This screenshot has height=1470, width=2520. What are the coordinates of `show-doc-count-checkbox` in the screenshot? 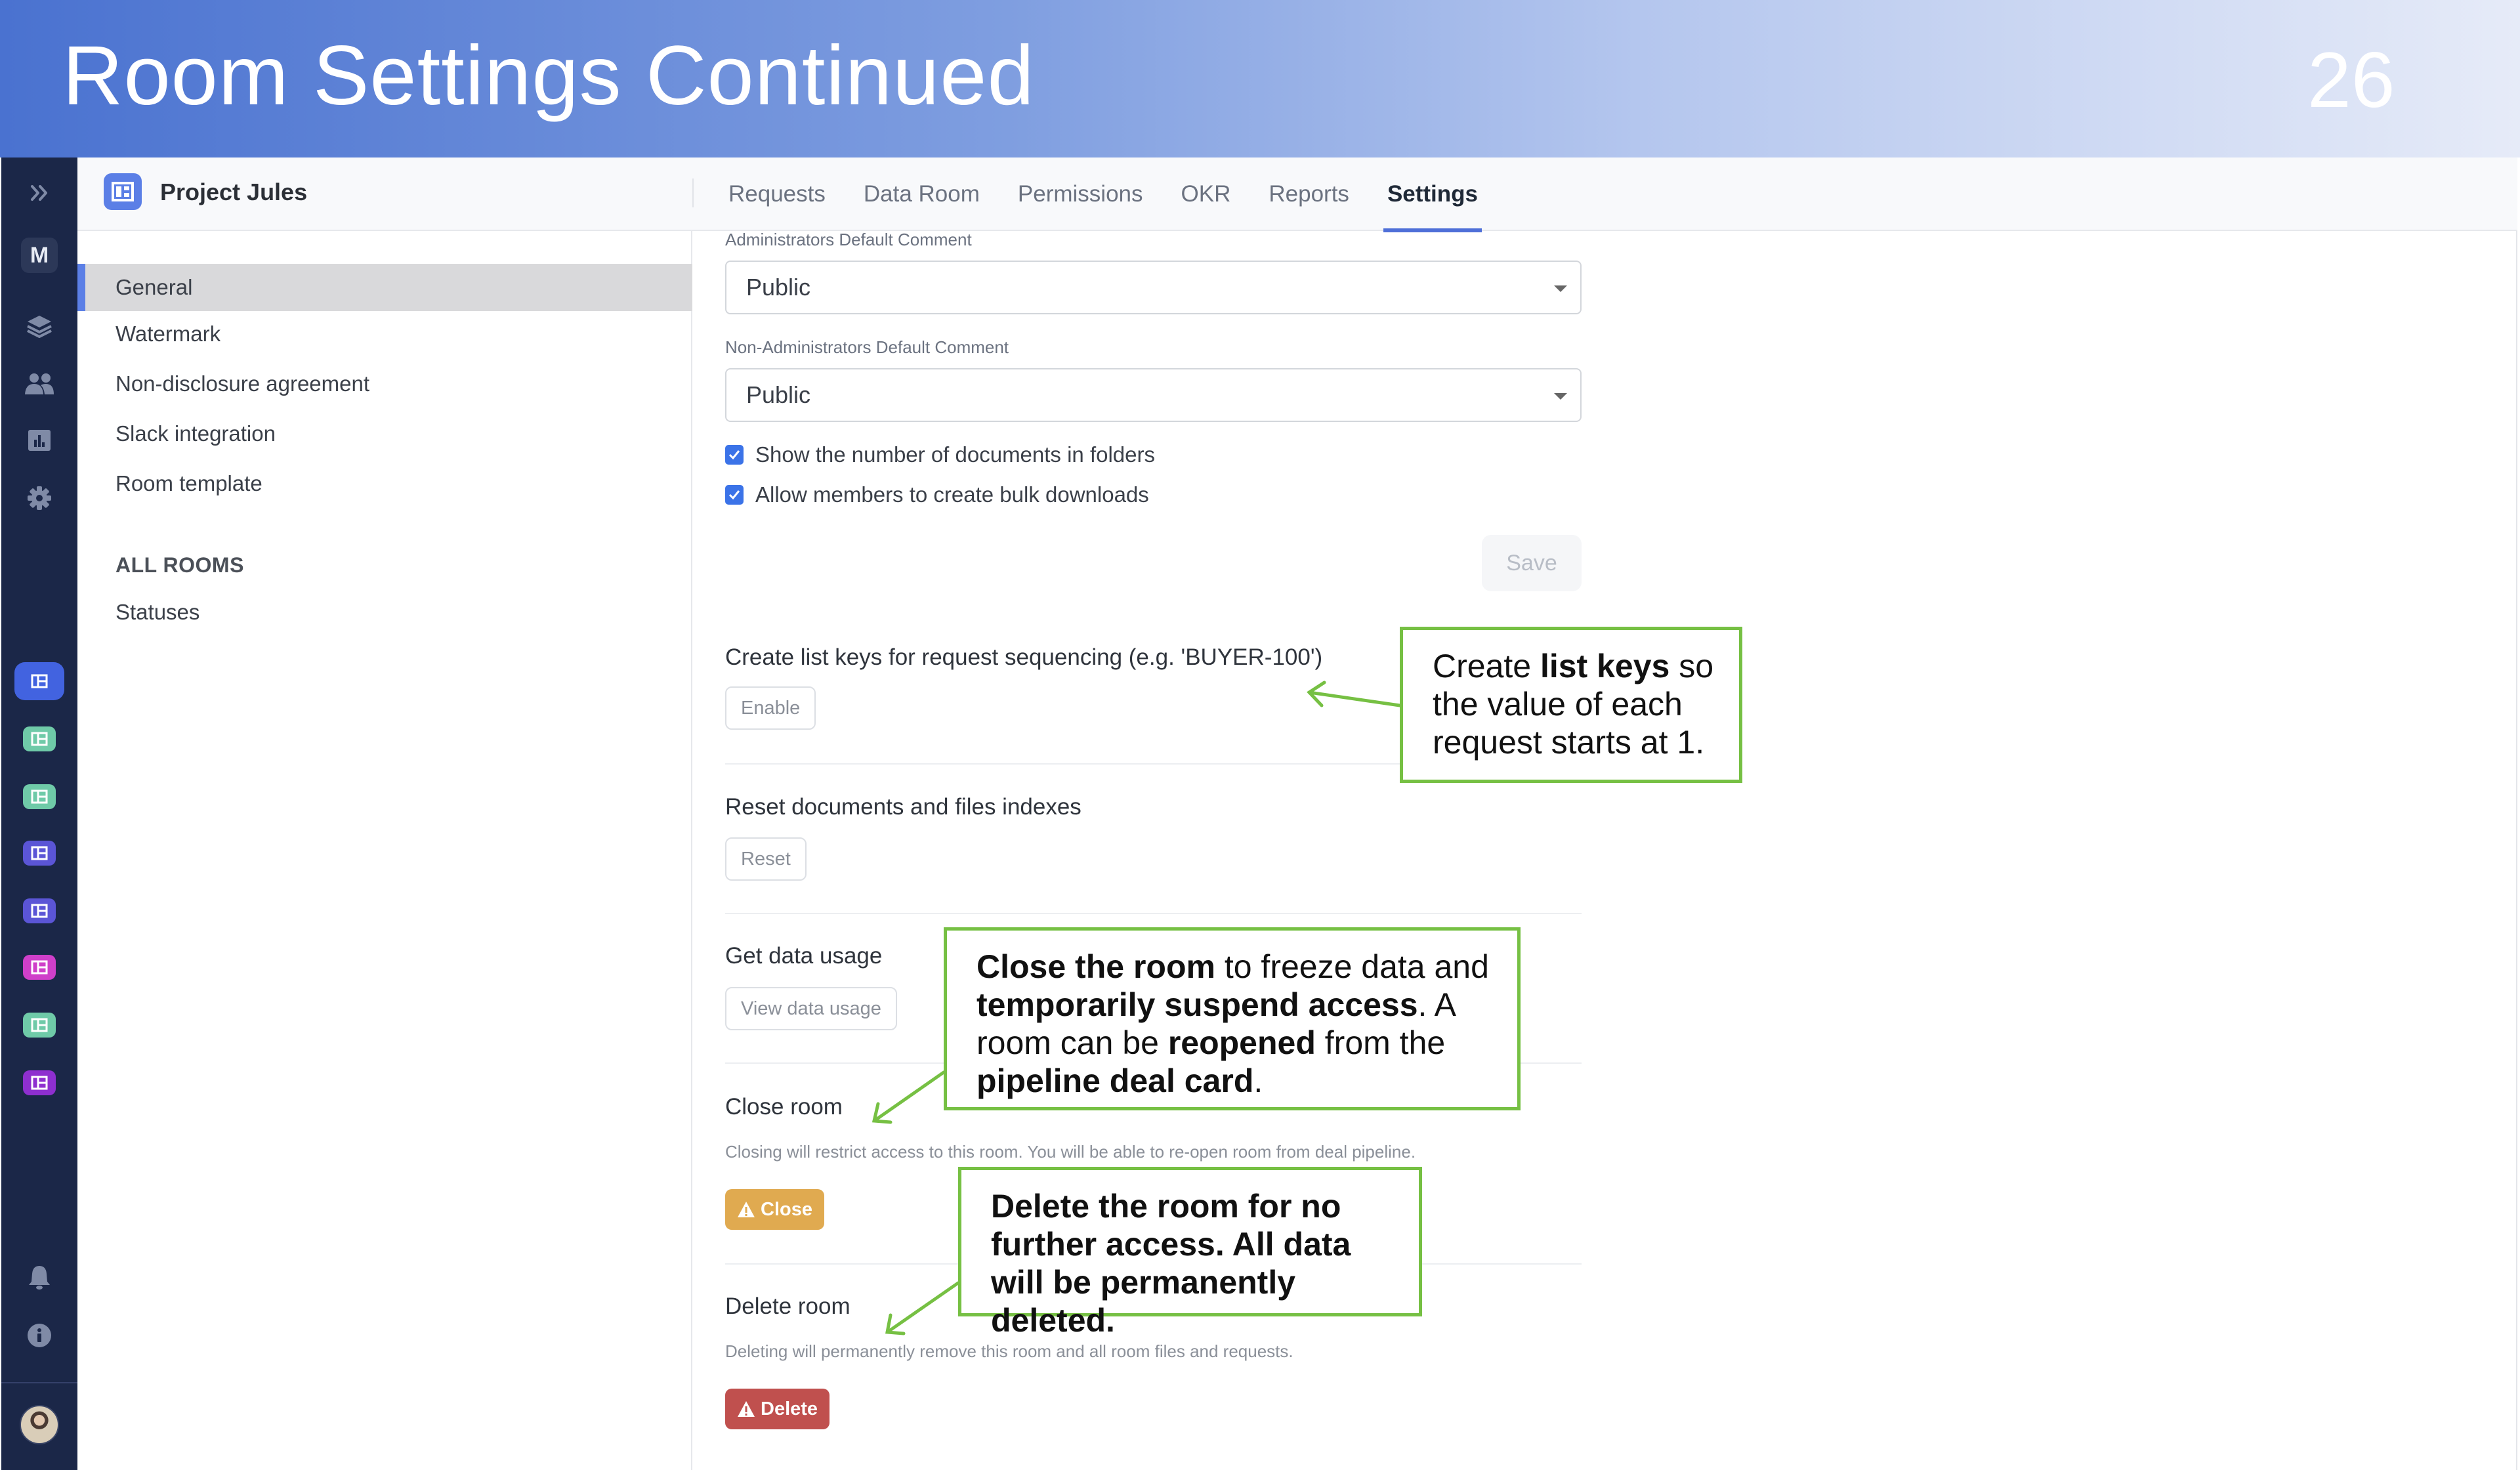 It's located at (734, 455).